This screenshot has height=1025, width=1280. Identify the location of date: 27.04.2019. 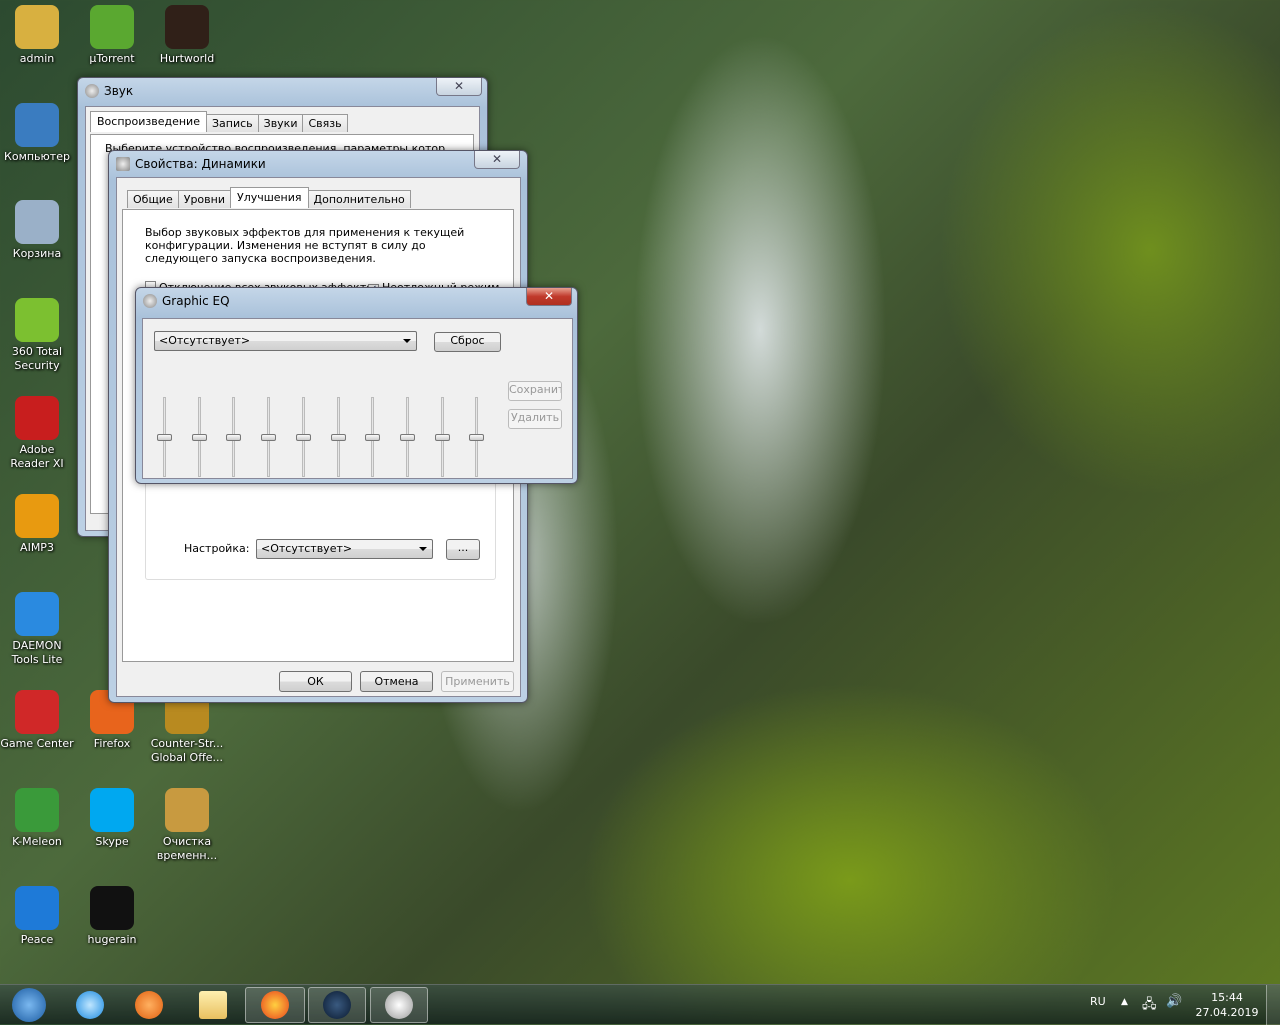
(1227, 1012).